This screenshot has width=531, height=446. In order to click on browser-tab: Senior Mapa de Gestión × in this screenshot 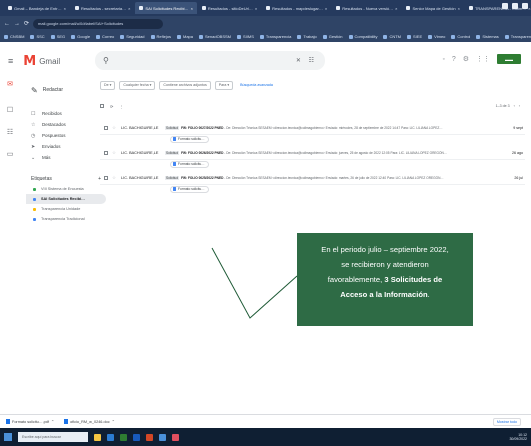, I will do `click(432, 8)`.